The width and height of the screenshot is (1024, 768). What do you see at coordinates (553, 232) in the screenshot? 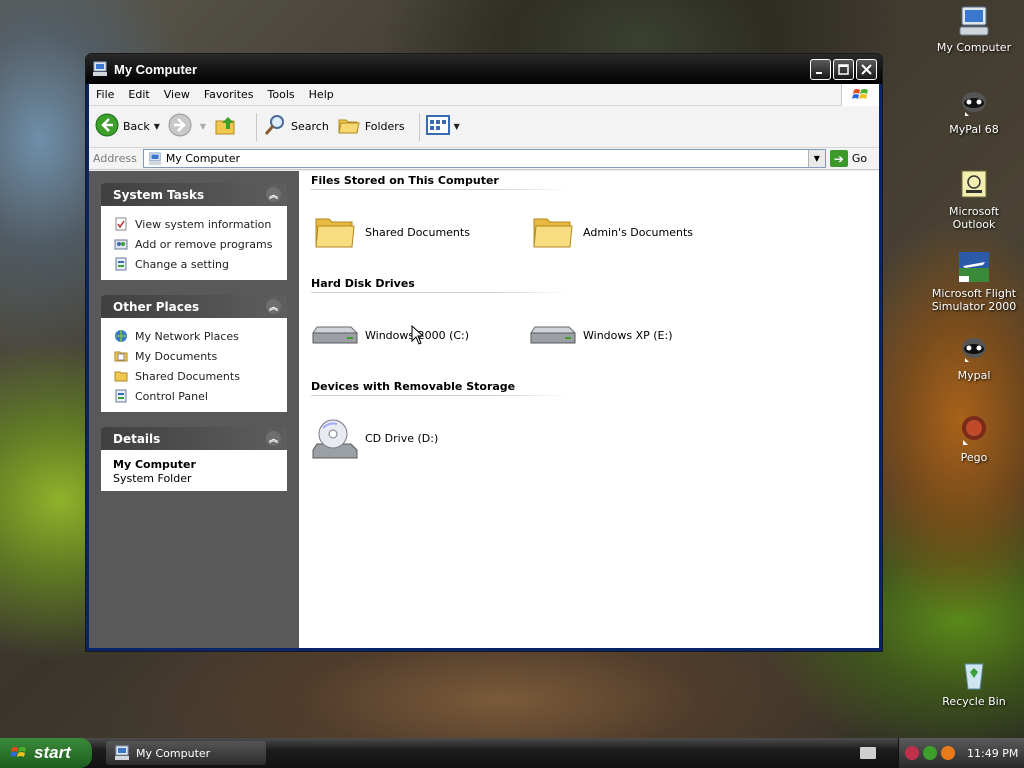
I see `folder-icon` at bounding box center [553, 232].